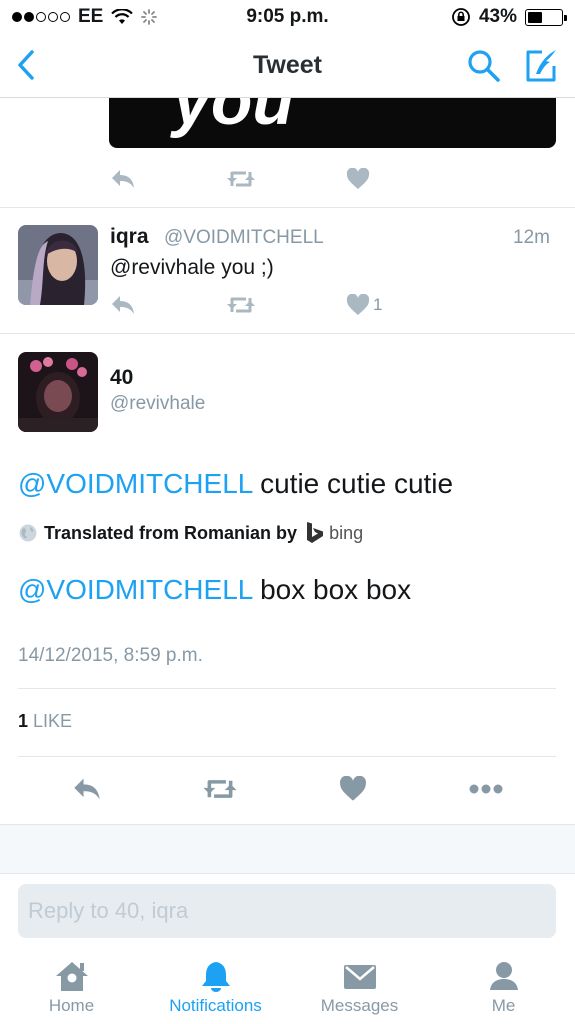 The width and height of the screenshot is (575, 1024). I want to click on reply-input, so click(287, 911).